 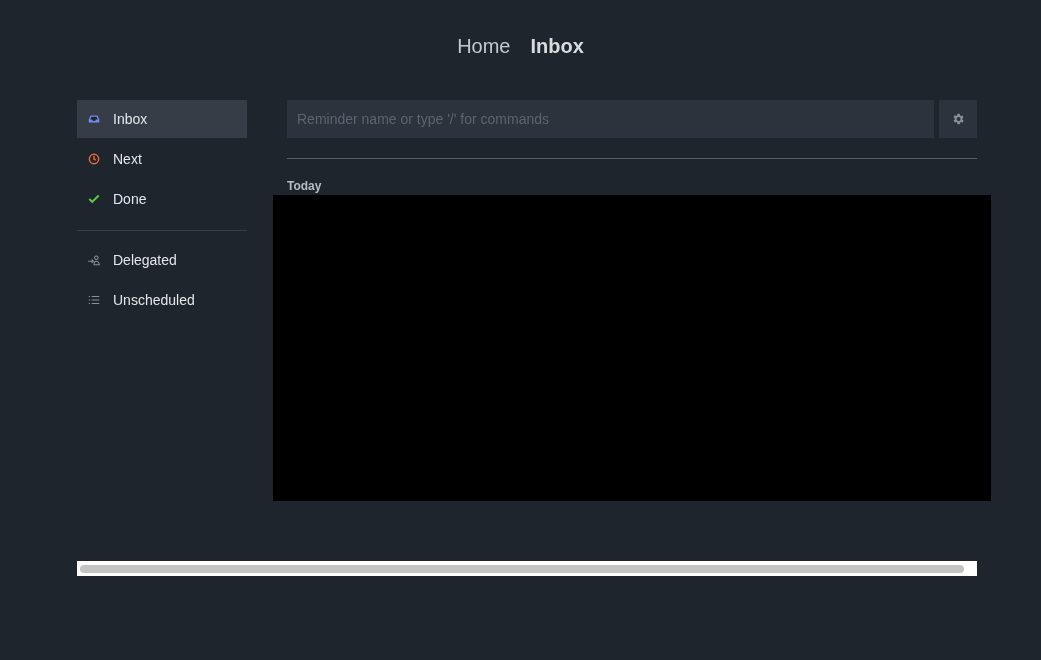 I want to click on checkmark-icon, so click(x=94, y=199).